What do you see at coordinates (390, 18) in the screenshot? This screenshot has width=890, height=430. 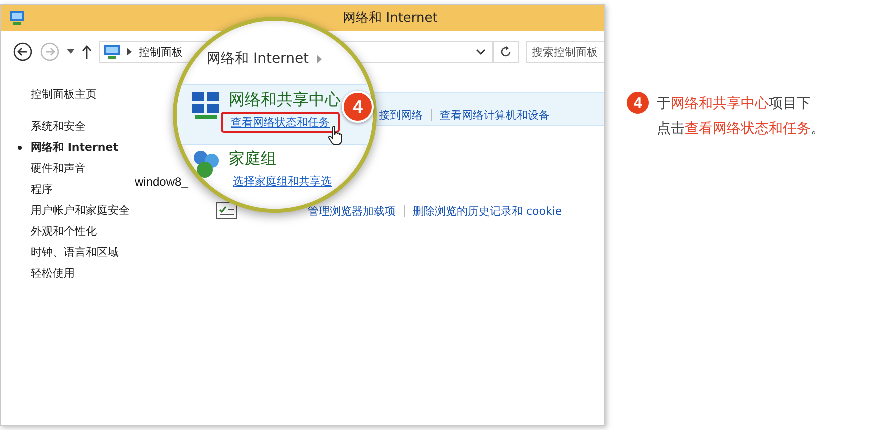 I see `window-title: 网络和 Internet` at bounding box center [390, 18].